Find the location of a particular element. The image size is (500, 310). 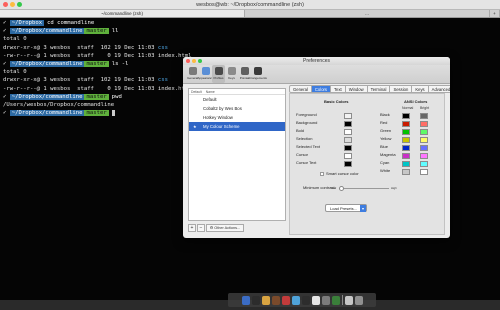

basic-color-label: Selected Text is located at coordinates (308, 146).